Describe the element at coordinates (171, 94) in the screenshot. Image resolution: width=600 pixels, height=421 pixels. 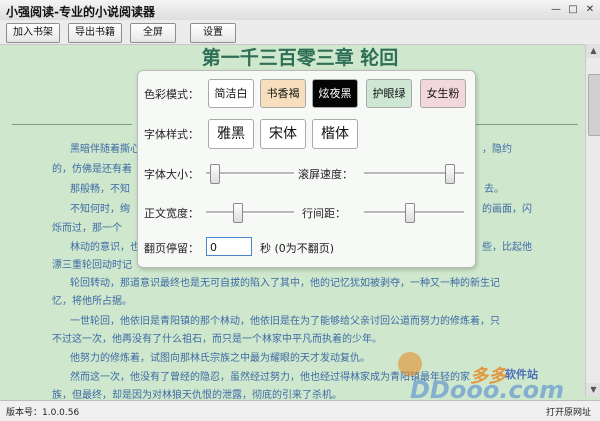
I see `color-mode-label: 色彩模式：` at that location.